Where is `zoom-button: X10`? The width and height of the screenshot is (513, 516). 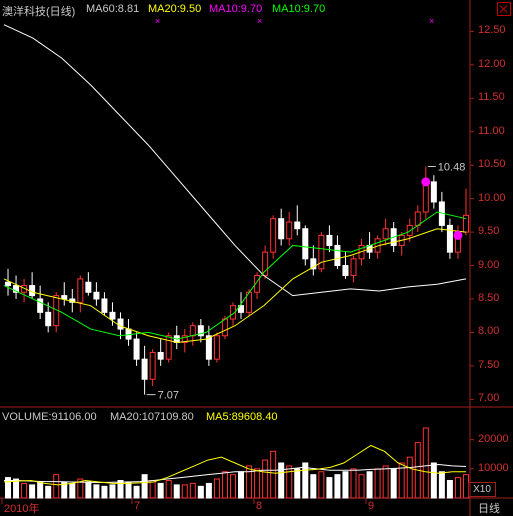 zoom-button: X10 is located at coordinates (482, 489).